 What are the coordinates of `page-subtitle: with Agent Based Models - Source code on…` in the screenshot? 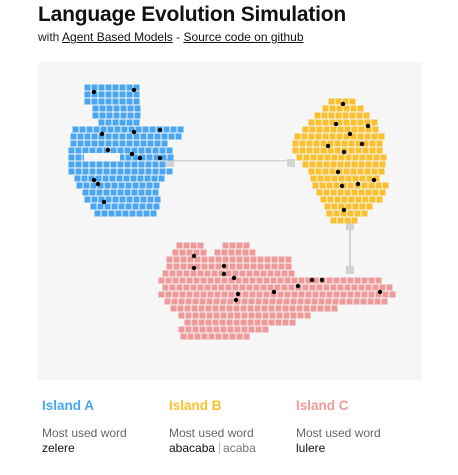 It's located at (171, 37).